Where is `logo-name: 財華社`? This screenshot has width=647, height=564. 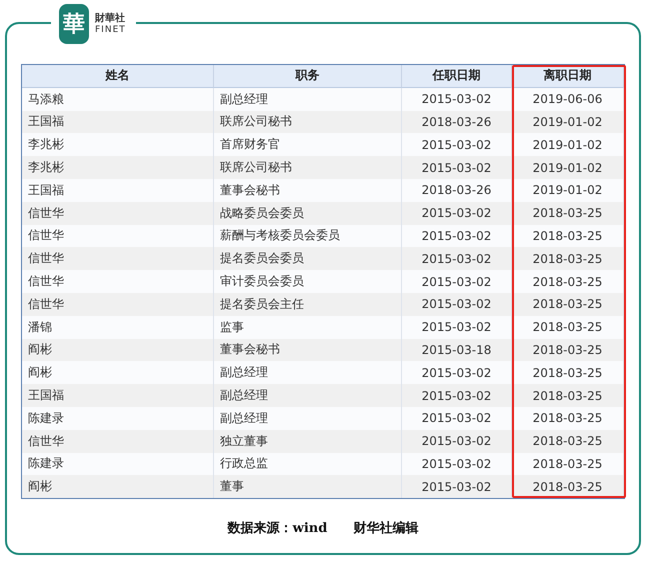 logo-name: 財華社 is located at coordinates (110, 19).